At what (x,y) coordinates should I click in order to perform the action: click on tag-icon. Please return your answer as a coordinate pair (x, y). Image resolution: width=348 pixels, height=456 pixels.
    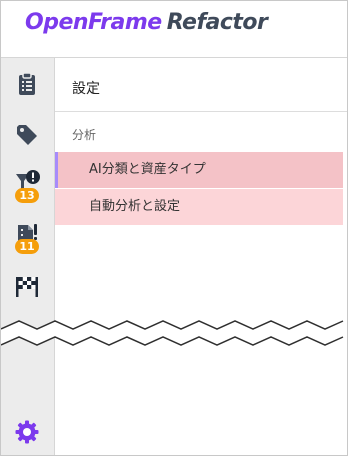
    Looking at the image, I should click on (27, 135).